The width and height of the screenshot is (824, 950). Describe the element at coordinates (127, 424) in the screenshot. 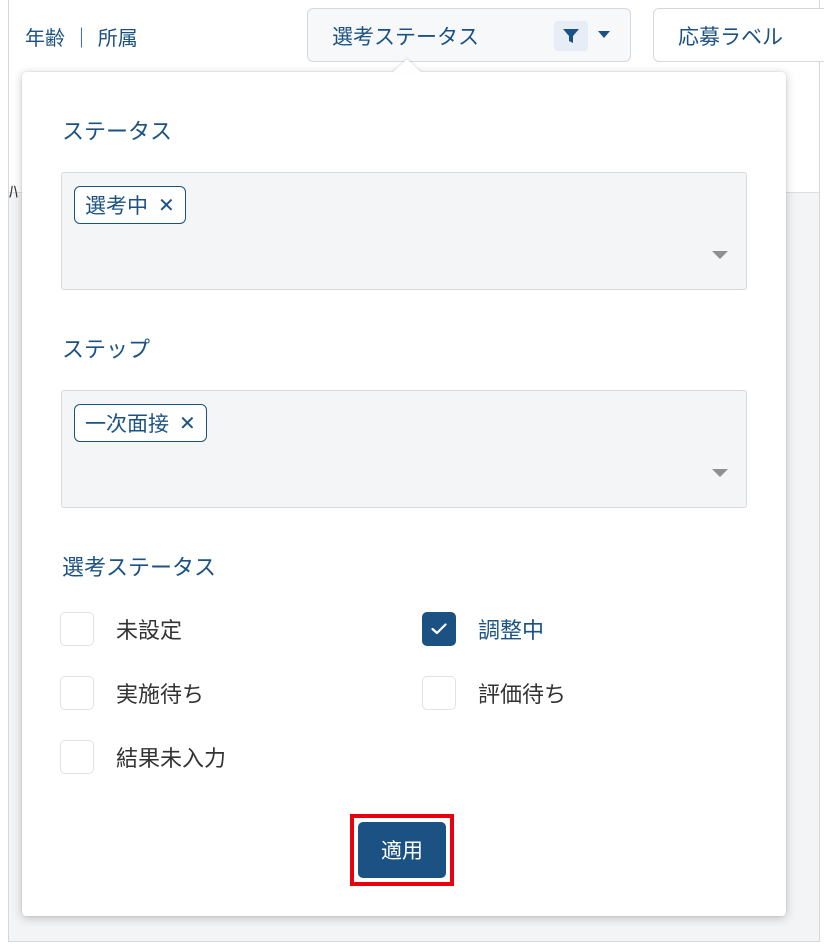

I see `step-chip-label: 一次面接` at that location.